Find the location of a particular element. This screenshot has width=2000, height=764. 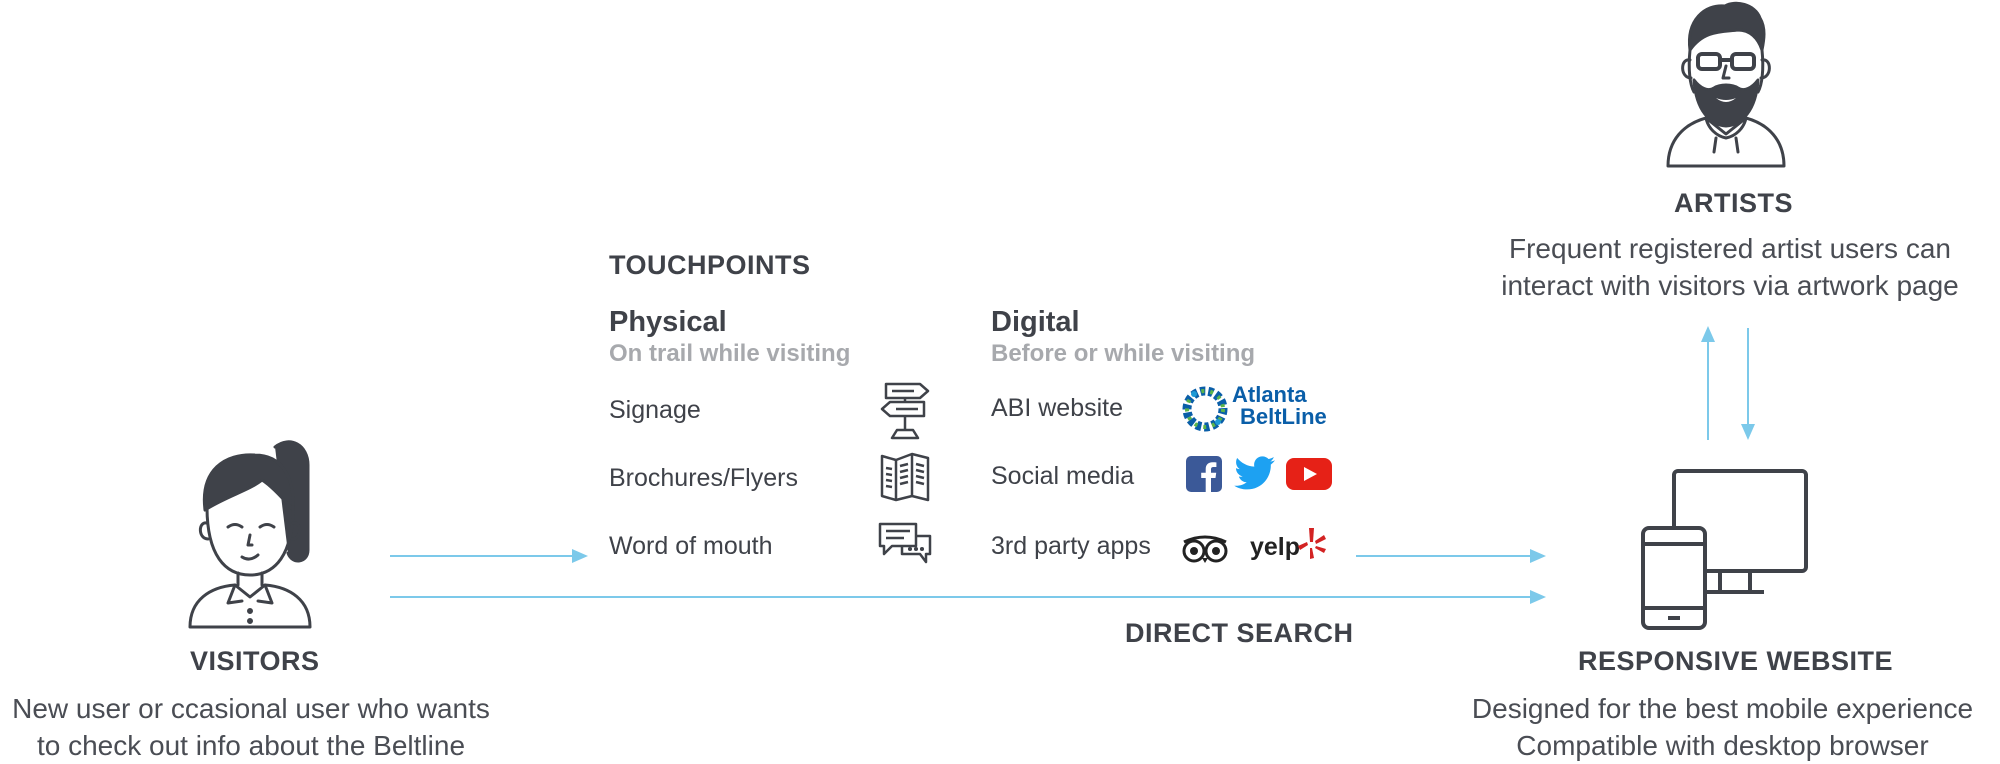

website-to-artists-arrow is located at coordinates (1708, 383).